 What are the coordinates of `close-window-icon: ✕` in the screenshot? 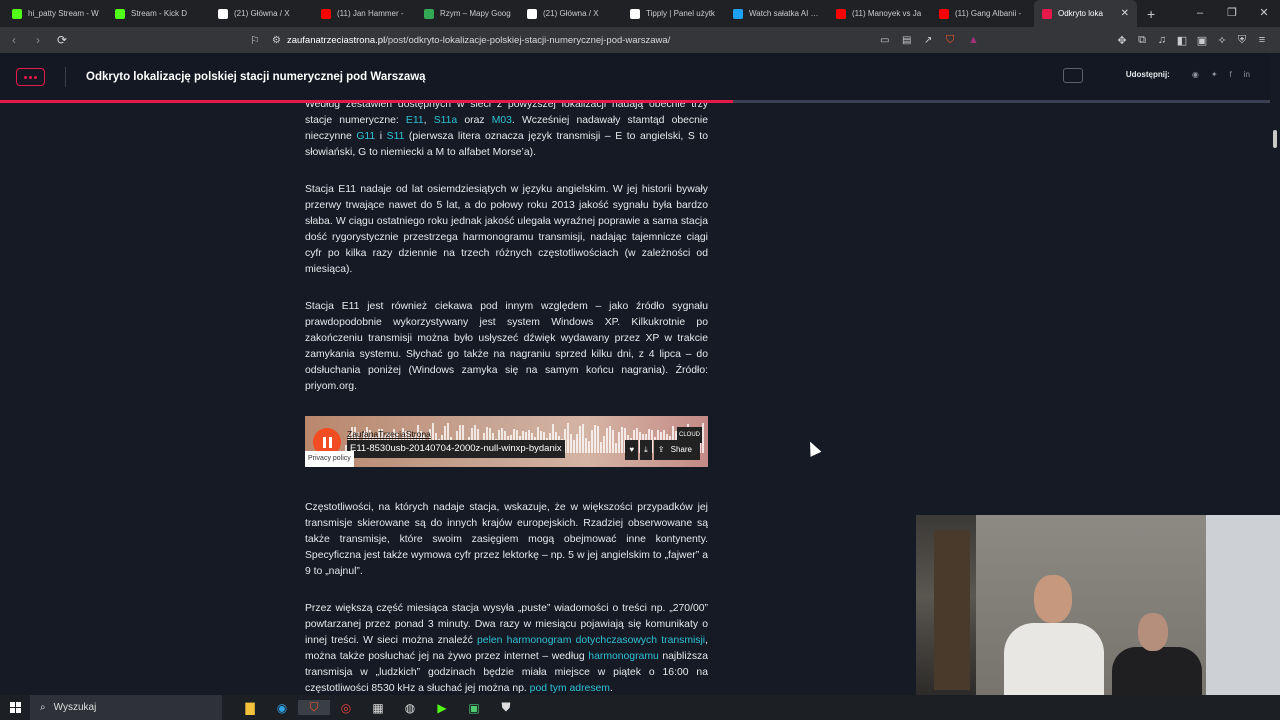 It's located at (1264, 13).